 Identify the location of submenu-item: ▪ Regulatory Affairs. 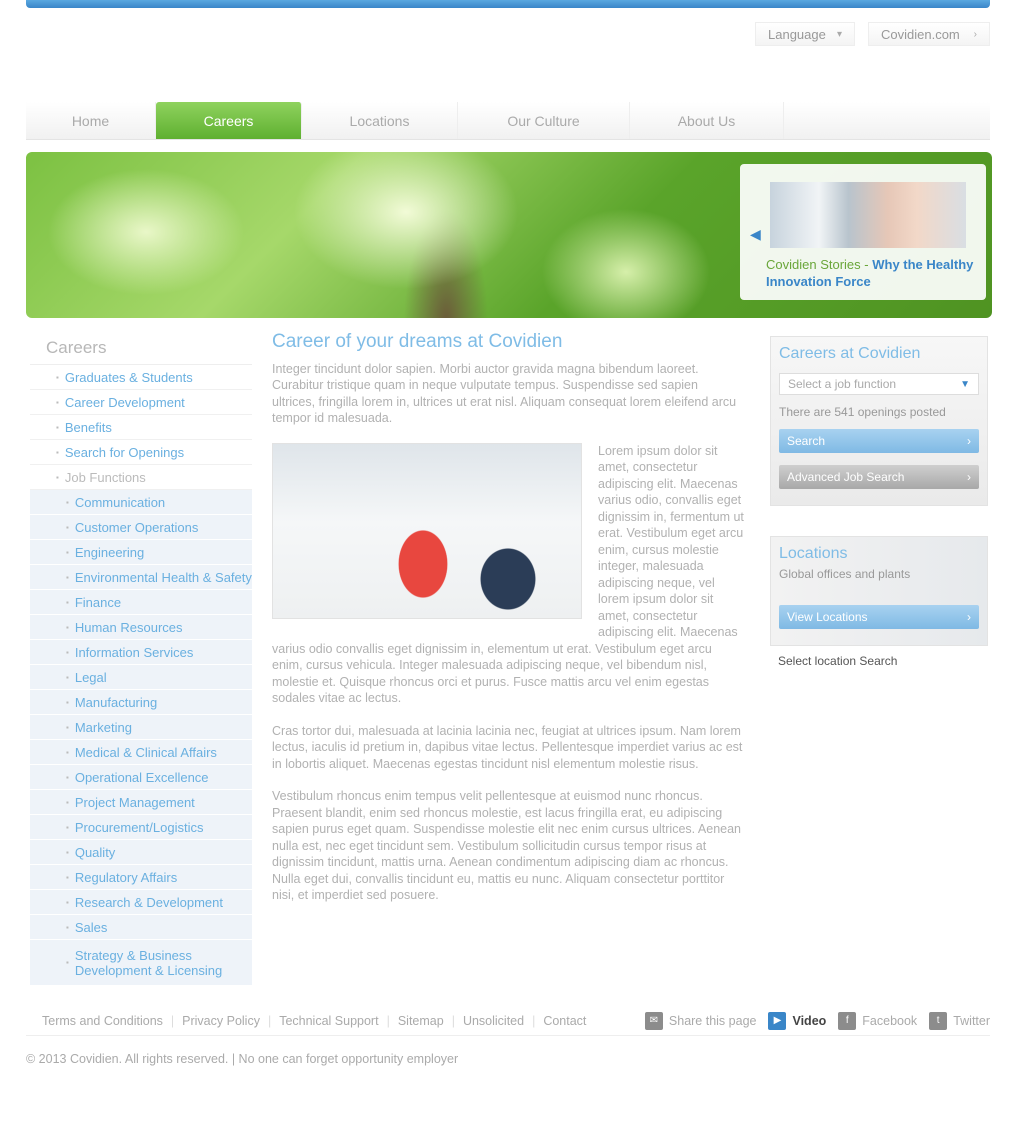
(141, 877).